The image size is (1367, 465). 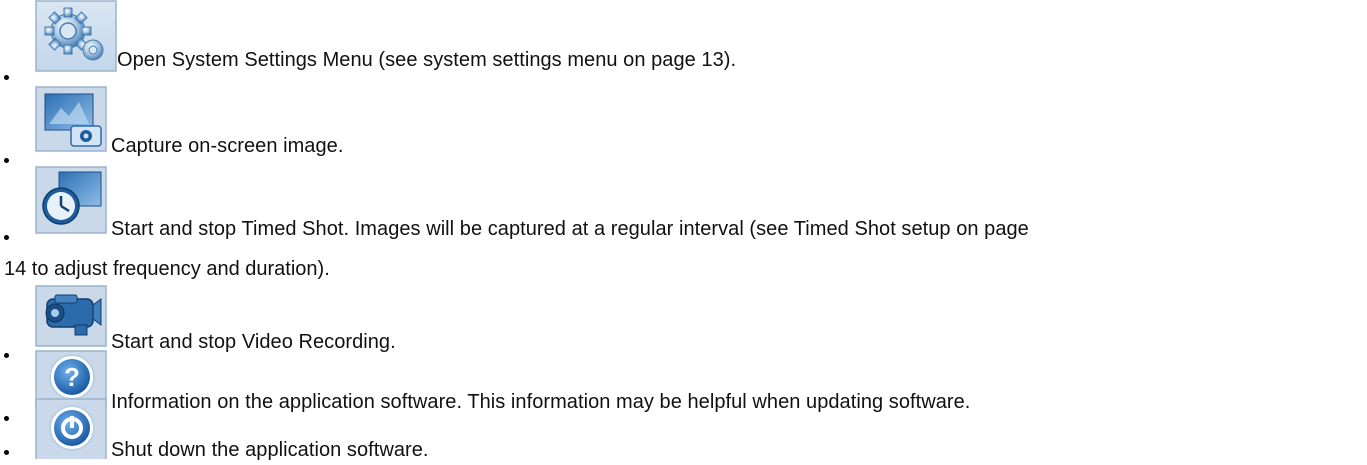 What do you see at coordinates (71, 119) in the screenshot?
I see `capture-image-icon` at bounding box center [71, 119].